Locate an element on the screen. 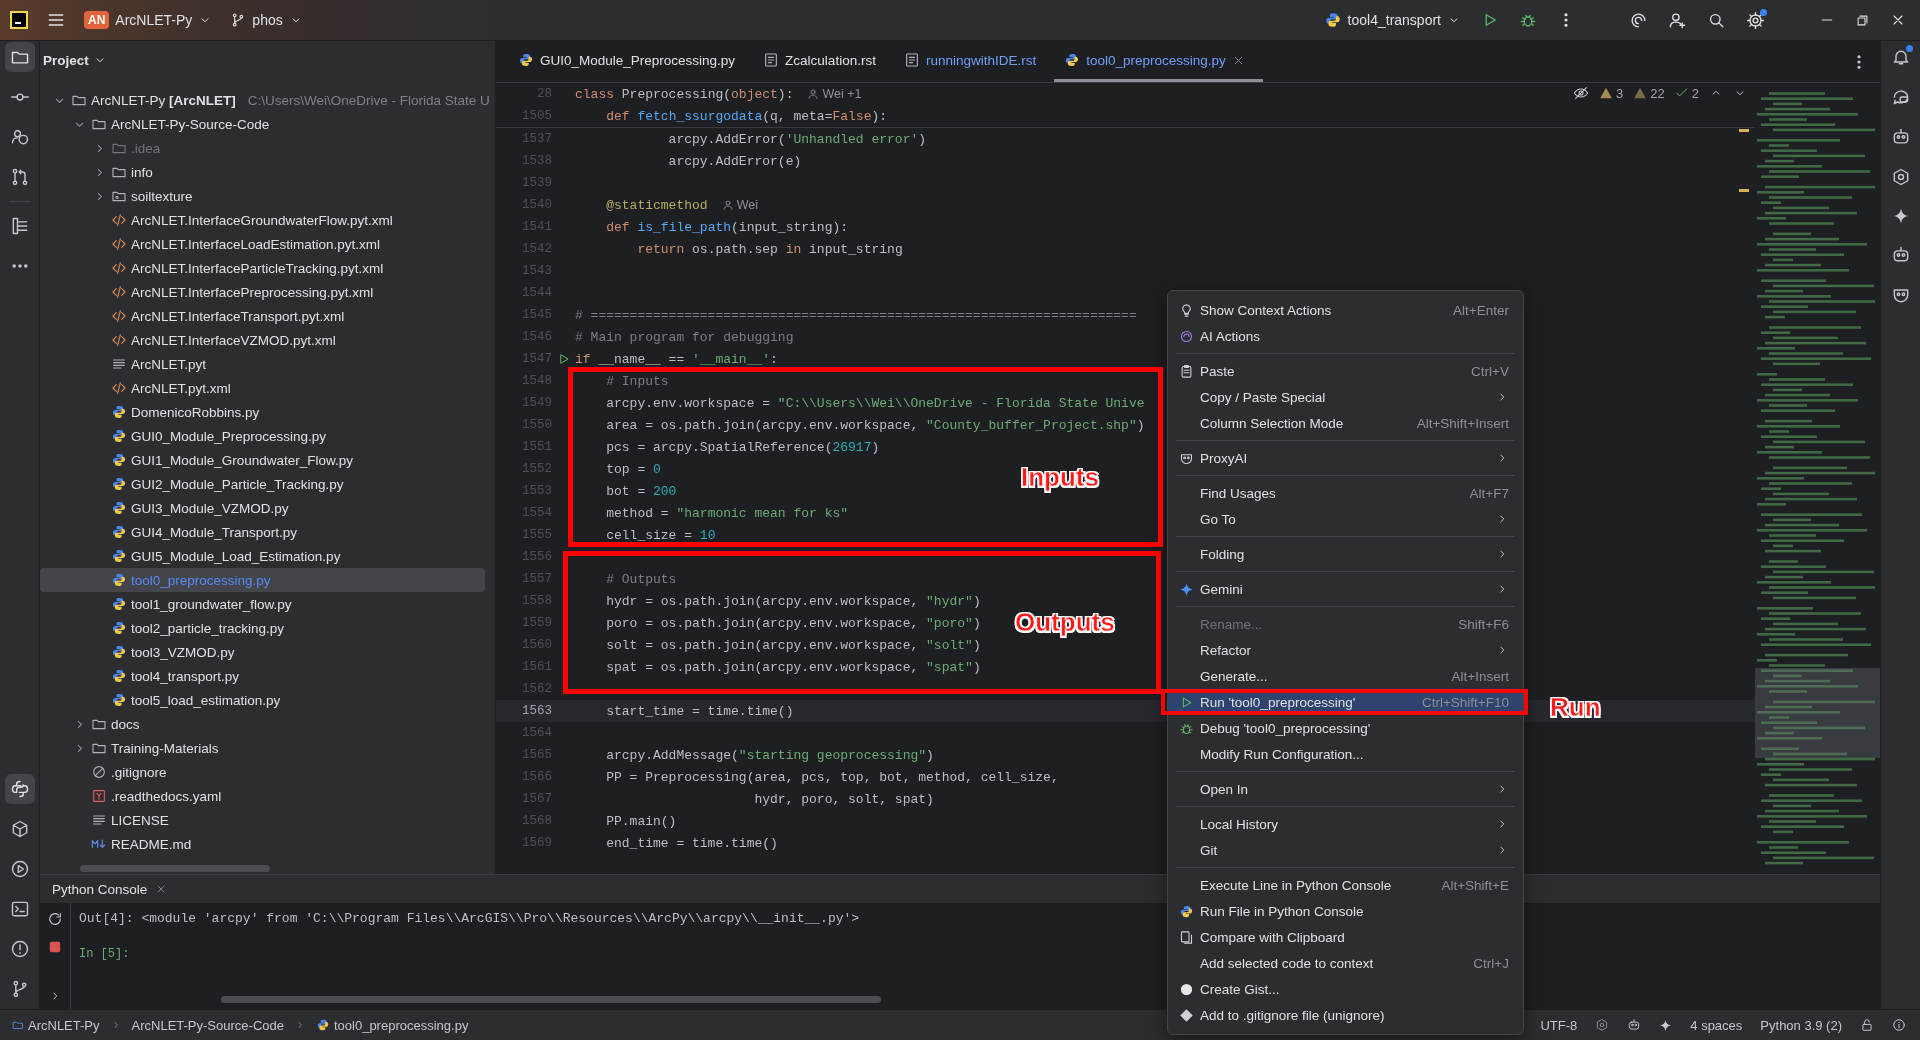 This screenshot has width=1920, height=1040. tree-item: tool2_particle_tracking.py is located at coordinates (262, 628).